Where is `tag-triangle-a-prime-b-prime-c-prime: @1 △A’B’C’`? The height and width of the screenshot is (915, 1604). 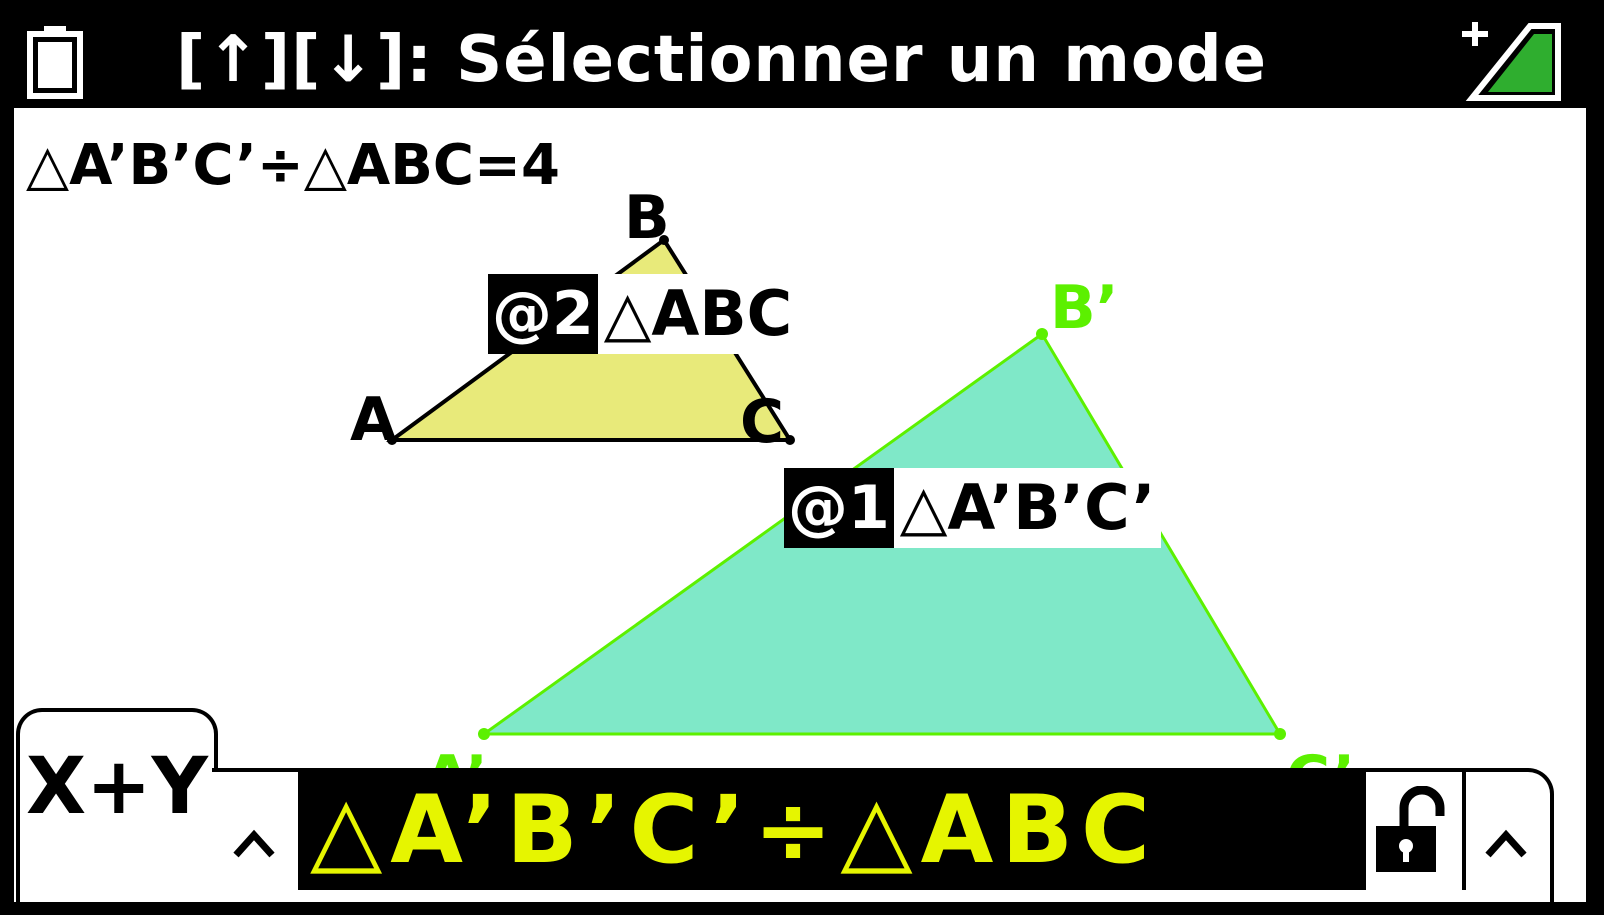
tag-triangle-a-prime-b-prime-c-prime: @1 △A’B’C’ is located at coordinates (973, 508).